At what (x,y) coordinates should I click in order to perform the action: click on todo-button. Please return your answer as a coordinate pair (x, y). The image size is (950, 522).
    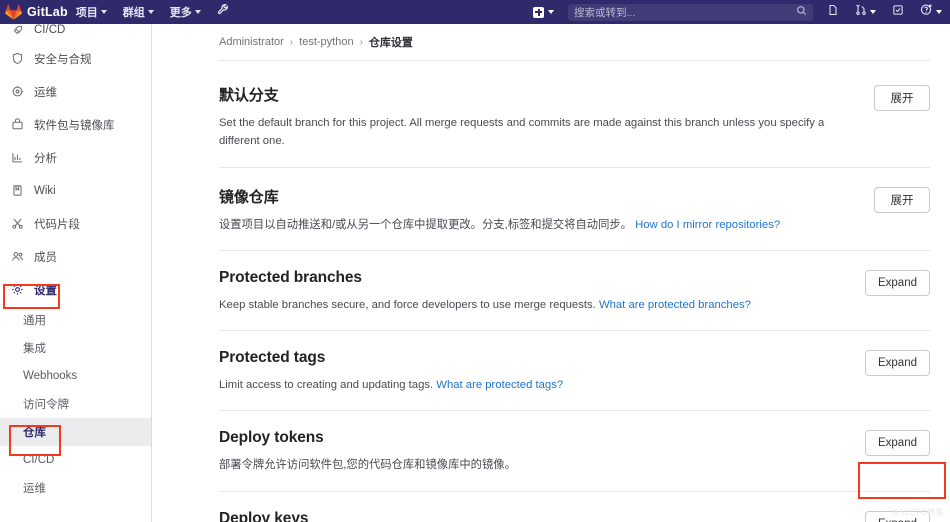
    Looking at the image, I should click on (898, 12).